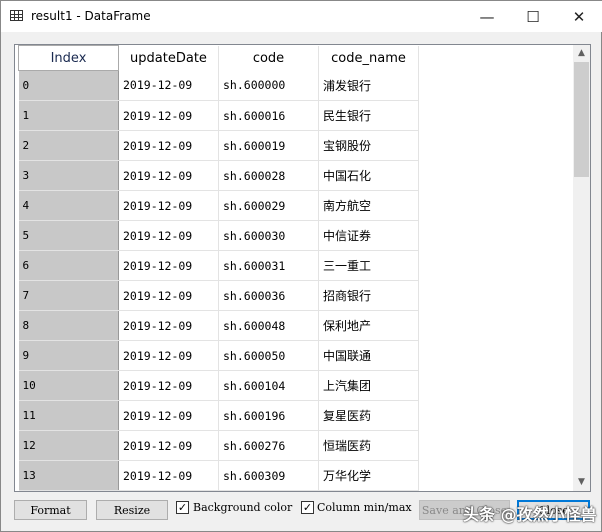  Describe the element at coordinates (68, 325) in the screenshot. I see `table-cell: 8` at that location.